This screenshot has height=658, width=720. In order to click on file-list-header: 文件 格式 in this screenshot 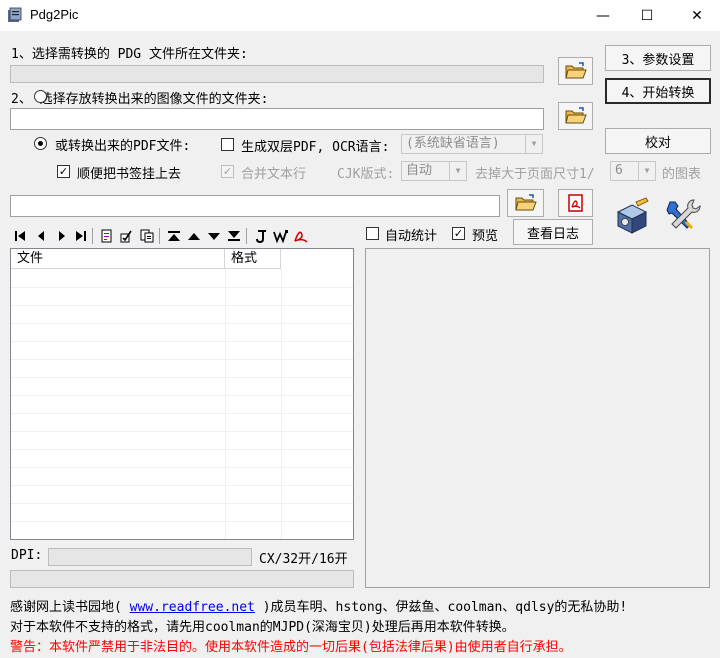, I will do `click(146, 259)`.